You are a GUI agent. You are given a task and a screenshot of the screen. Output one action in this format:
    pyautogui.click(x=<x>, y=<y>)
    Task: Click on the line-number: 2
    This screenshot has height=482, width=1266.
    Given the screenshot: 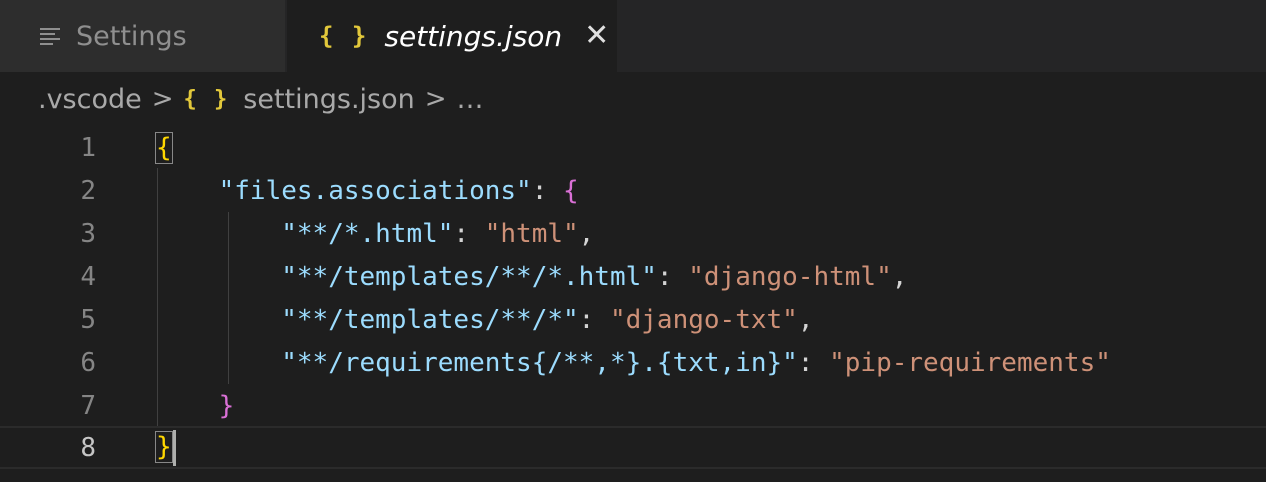 What is the action you would take?
    pyautogui.click(x=88, y=190)
    